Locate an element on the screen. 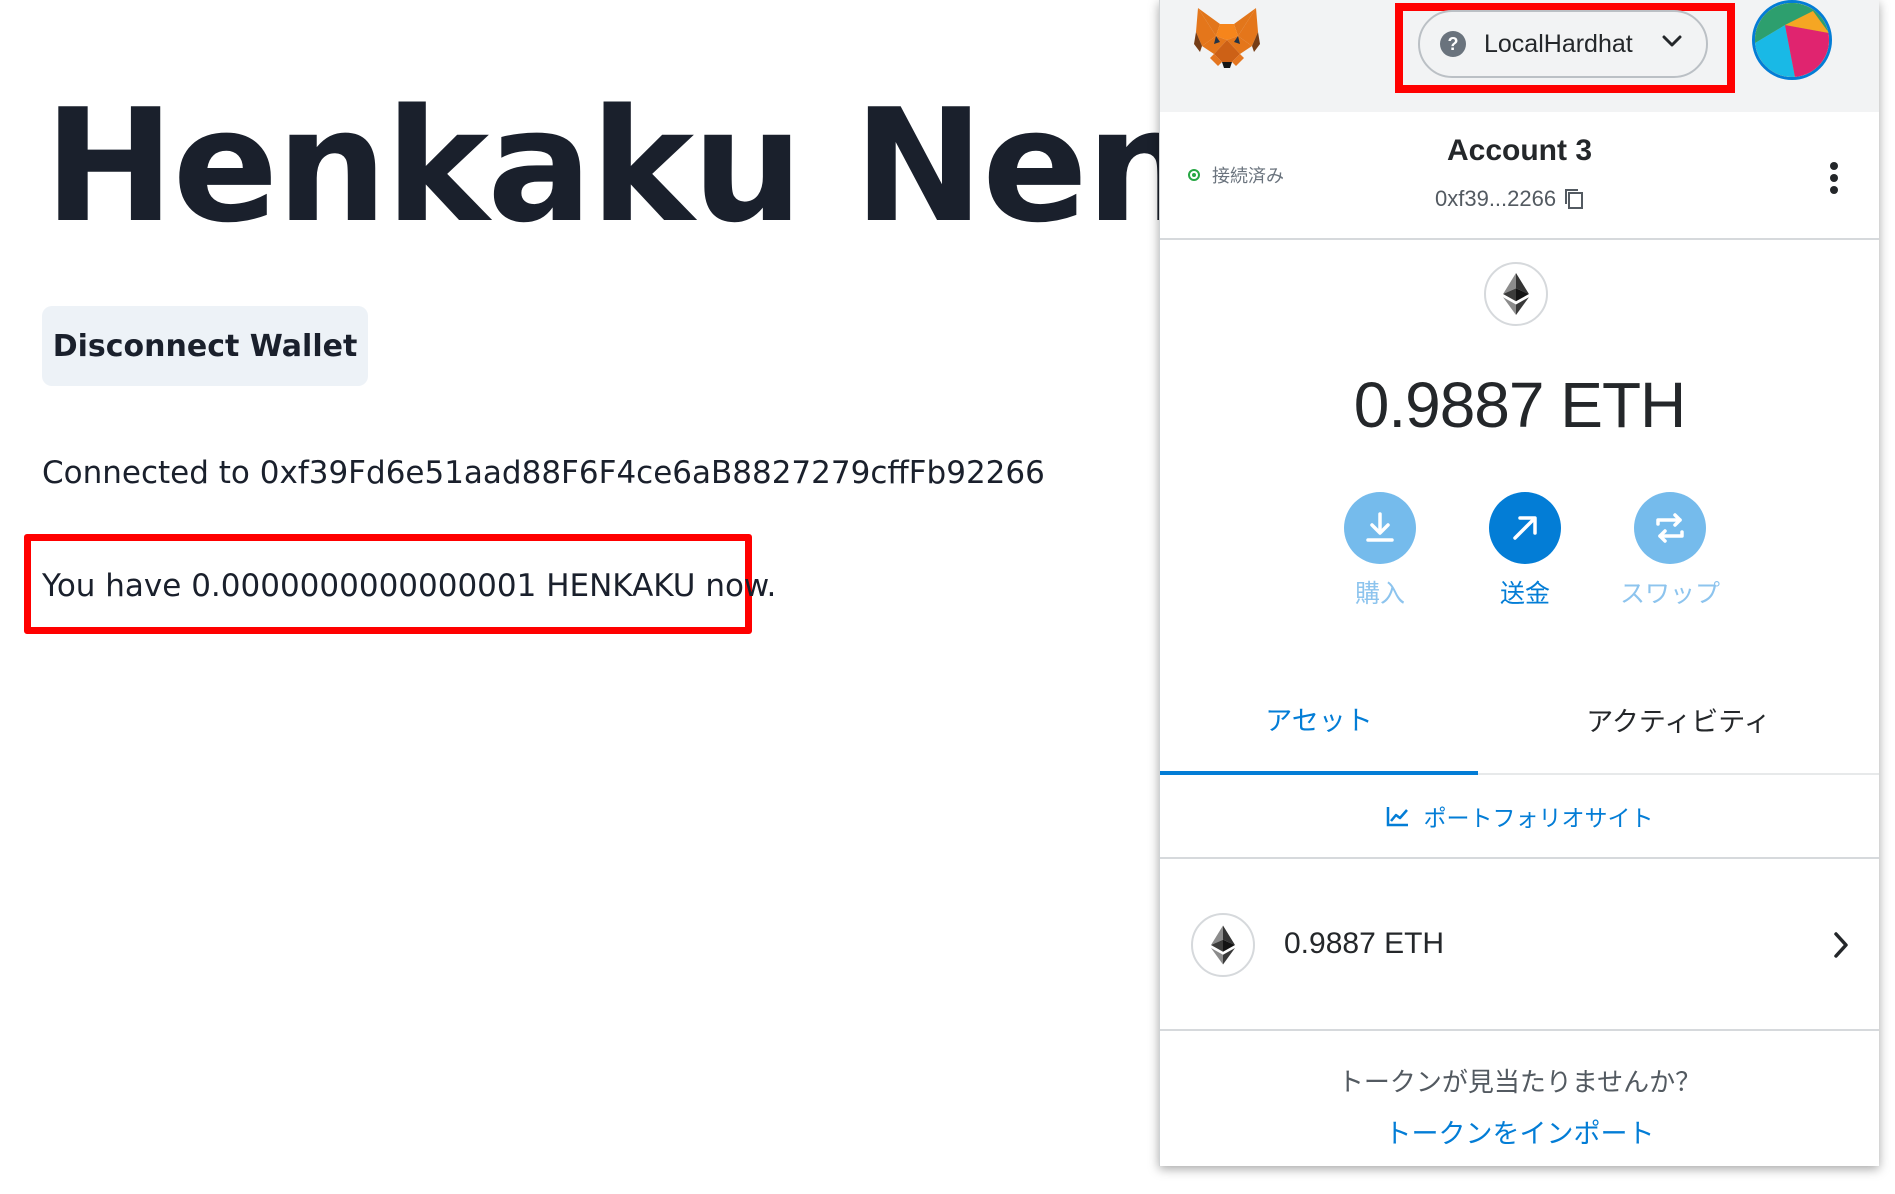 This screenshot has height=1194, width=1895. disconnect-wallet-button: Disconnect Wallet is located at coordinates (205, 346).